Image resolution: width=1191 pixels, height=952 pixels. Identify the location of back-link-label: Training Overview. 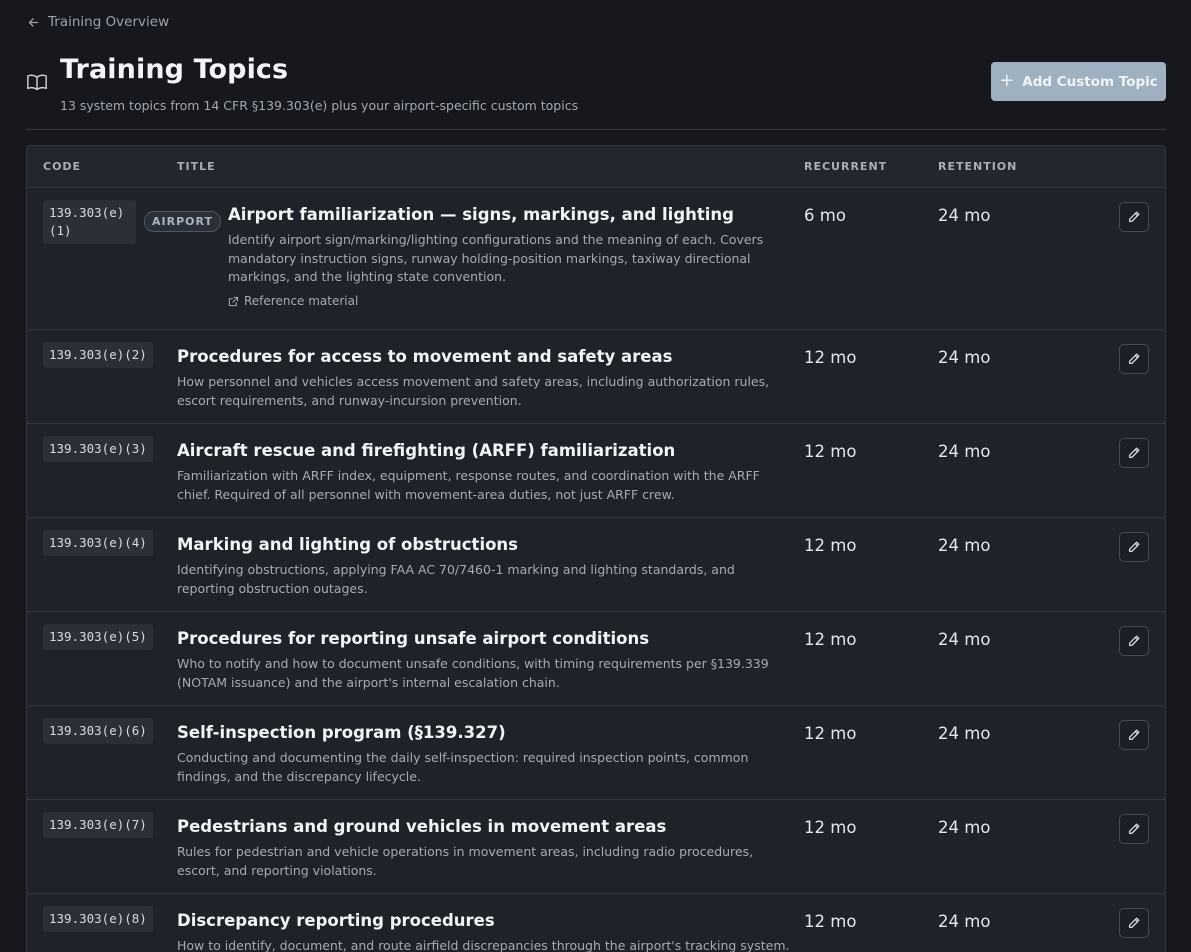
(109, 22).